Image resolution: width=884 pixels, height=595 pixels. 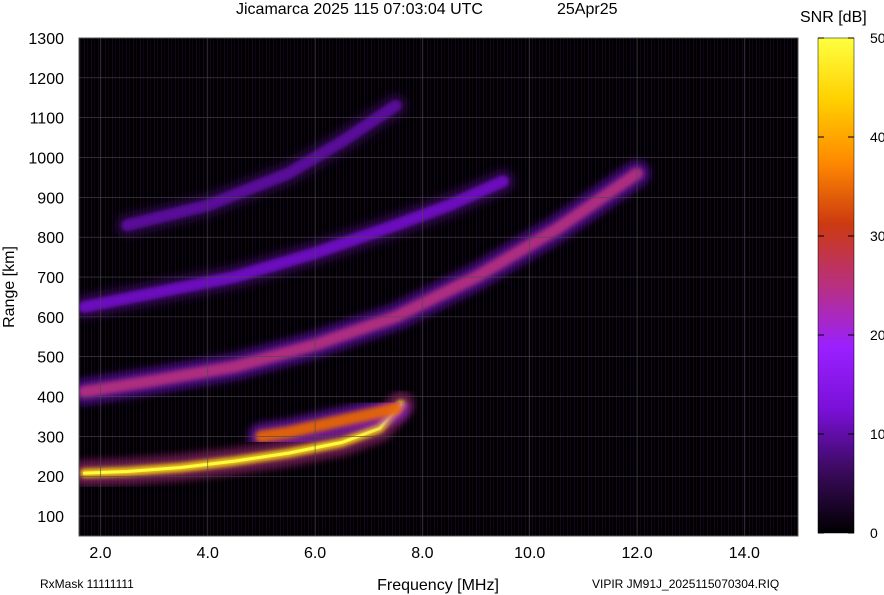 What do you see at coordinates (50, 477) in the screenshot?
I see `y-tick-label: 200` at bounding box center [50, 477].